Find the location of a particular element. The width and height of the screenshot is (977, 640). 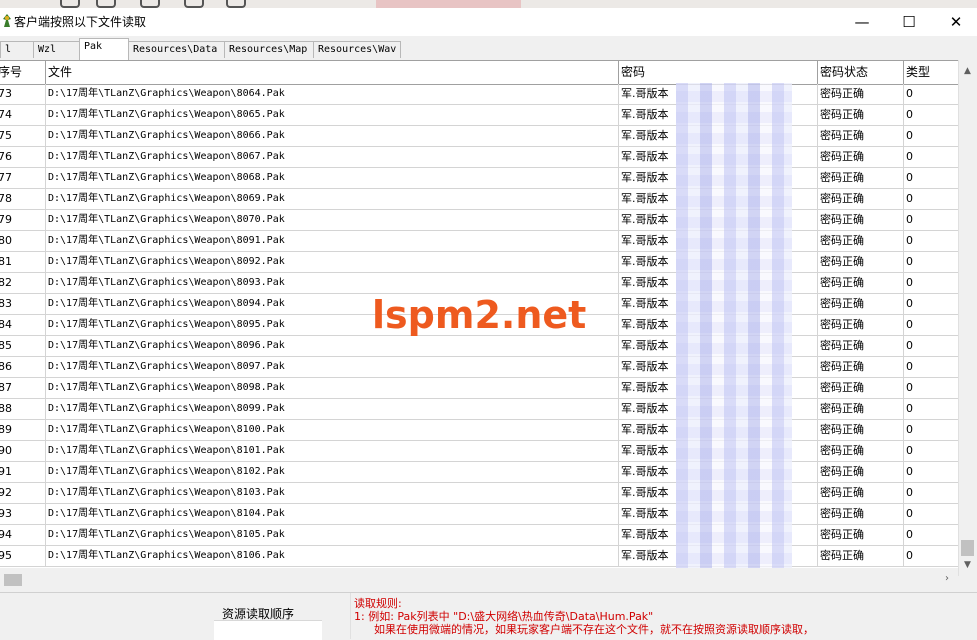

cell-file: D:\17周年\TLanZ\Graphics\Weapon\8103.Pak is located at coordinates (332, 493).